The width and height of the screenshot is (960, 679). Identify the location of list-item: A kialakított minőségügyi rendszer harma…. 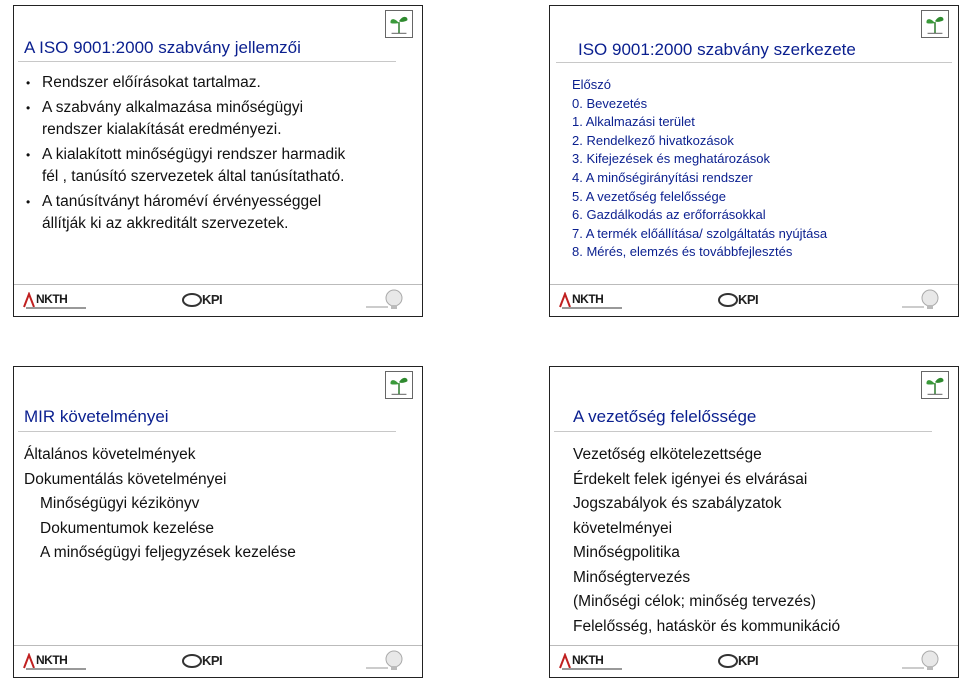
(189, 166).